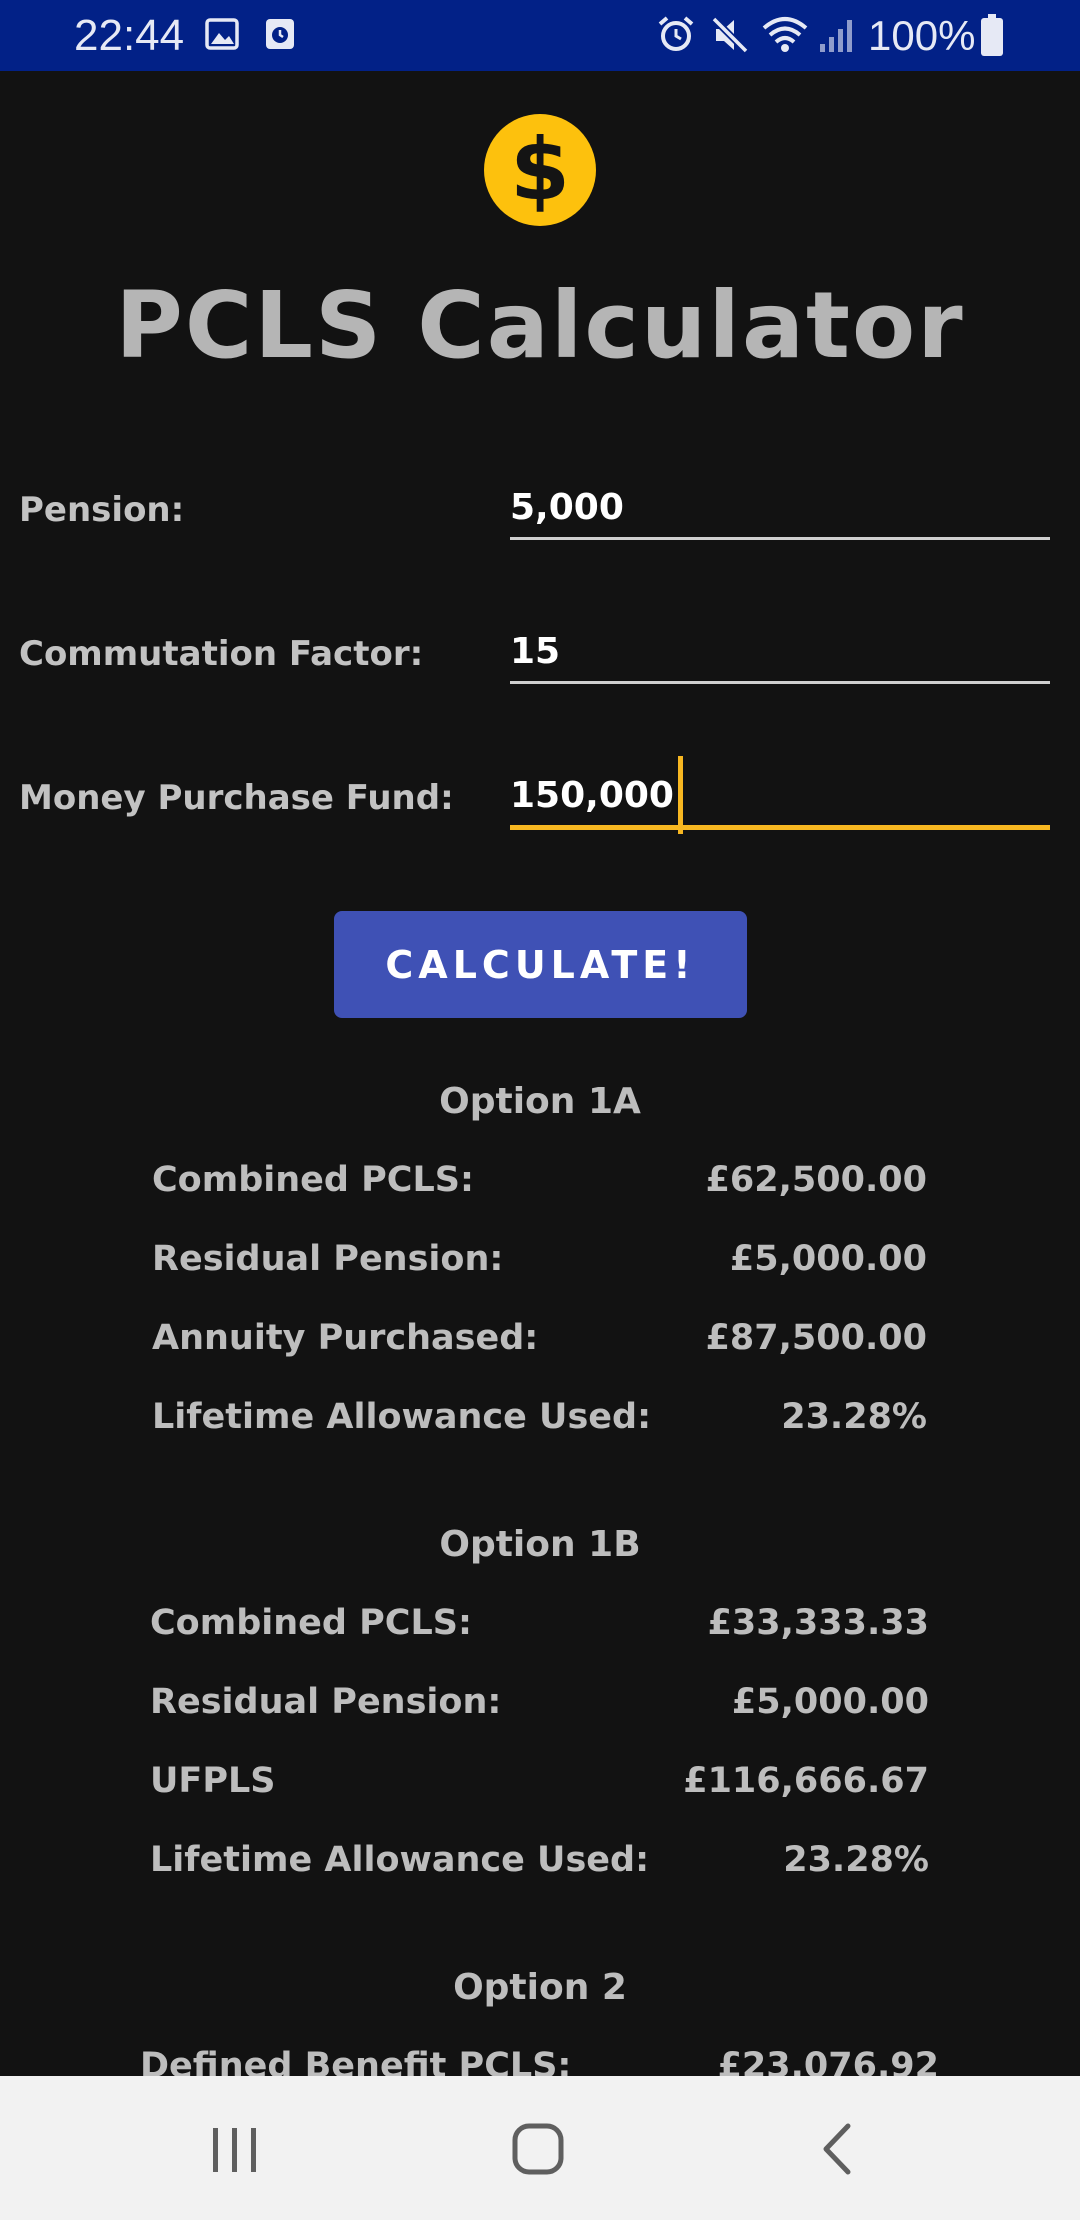 This screenshot has width=1080, height=2220. What do you see at coordinates (818, 1623) in the screenshot?
I see `option-1b-combined-pcls-value: £33,333.33` at bounding box center [818, 1623].